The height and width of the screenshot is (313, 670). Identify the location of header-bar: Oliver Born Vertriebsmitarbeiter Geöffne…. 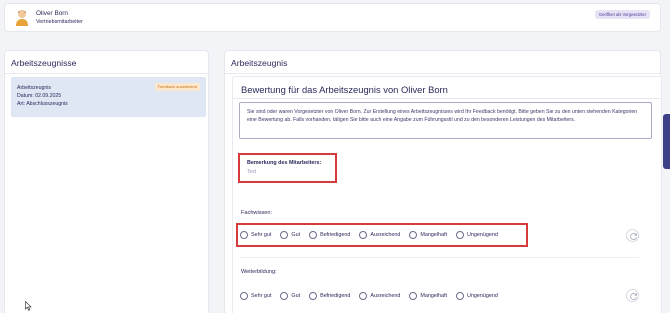
(332, 17).